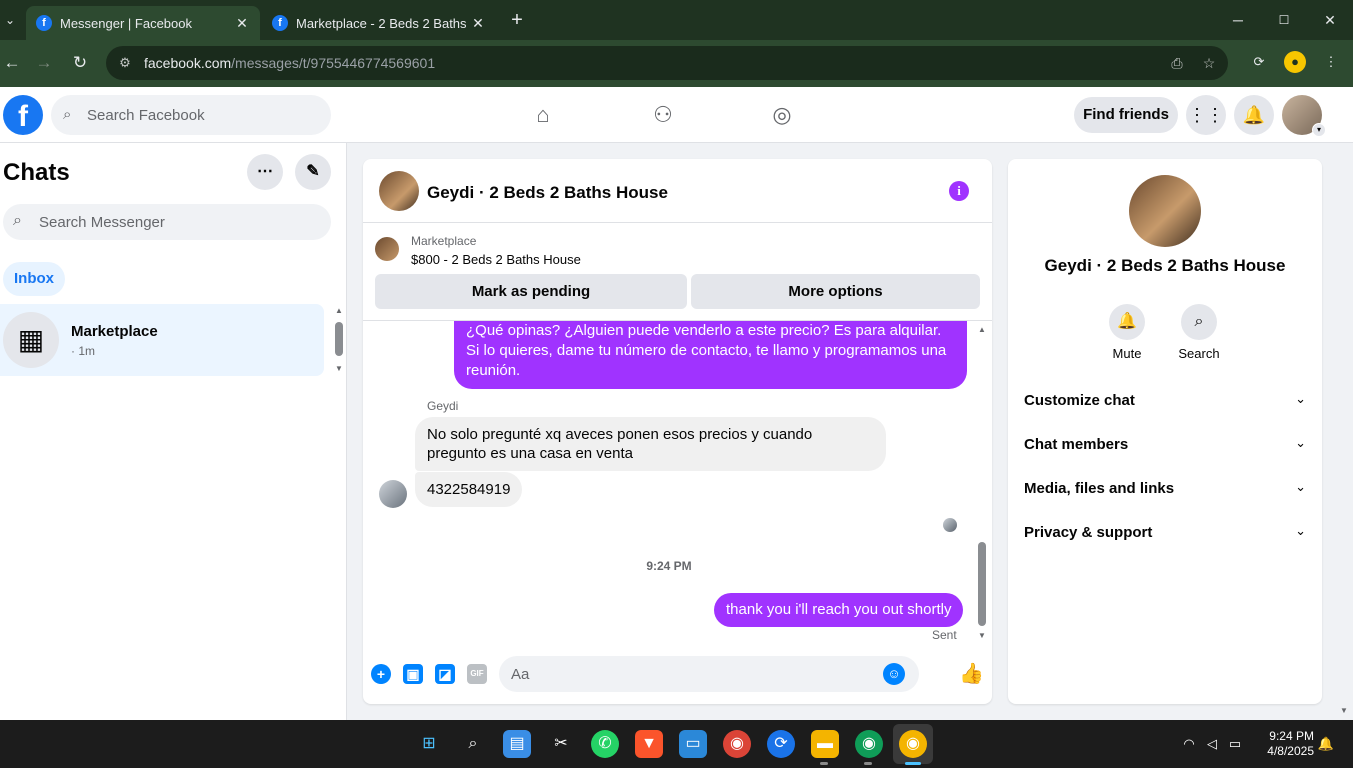 The image size is (1353, 768). Describe the element at coordinates (34, 279) in the screenshot. I see `inbox-filter-tab: Inbox` at that location.